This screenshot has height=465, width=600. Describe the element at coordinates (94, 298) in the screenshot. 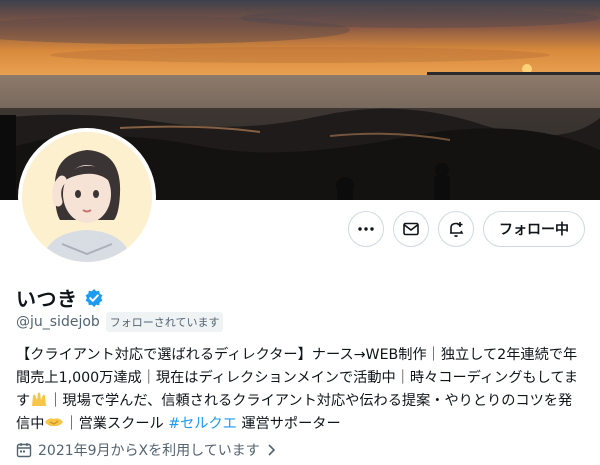

I see `verified-badge-icon` at that location.